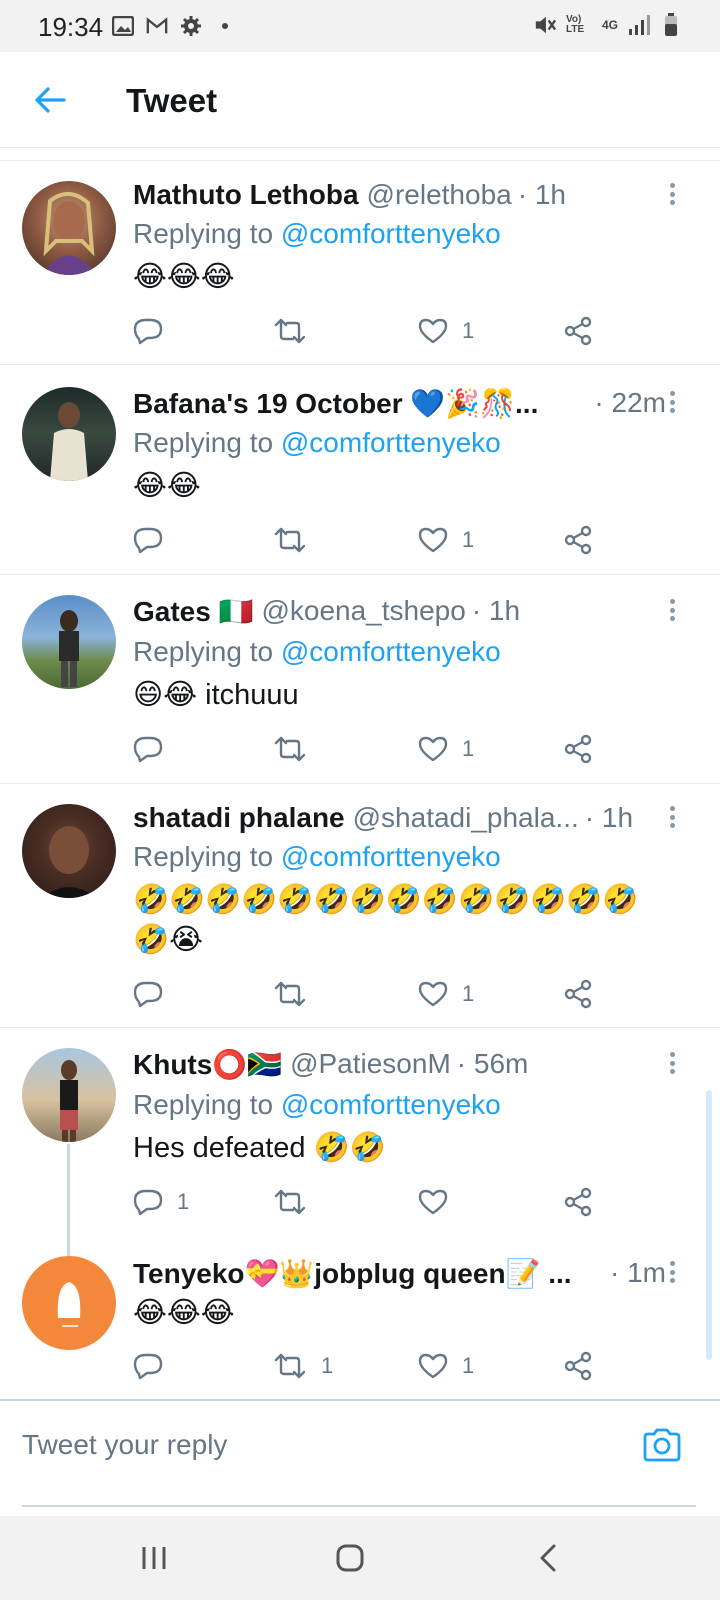 The height and width of the screenshot is (1600, 720). I want to click on tweet-author-handle: @relethoba, so click(439, 195).